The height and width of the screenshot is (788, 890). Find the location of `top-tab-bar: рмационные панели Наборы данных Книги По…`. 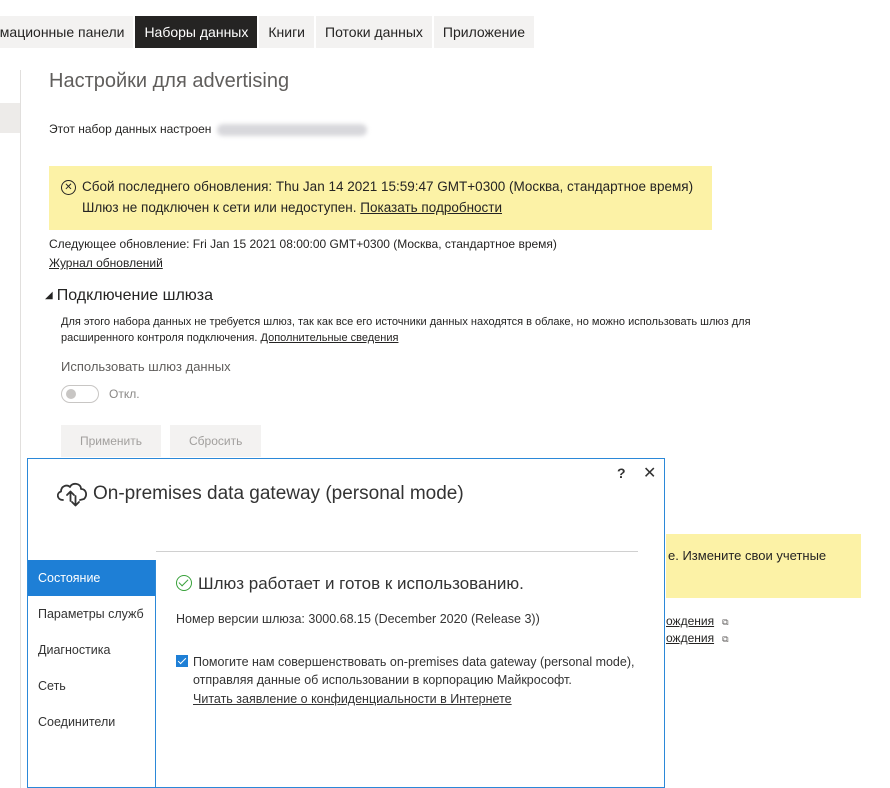

top-tab-bar: рмационные панели Наборы данных Книги По… is located at coordinates (268, 32).